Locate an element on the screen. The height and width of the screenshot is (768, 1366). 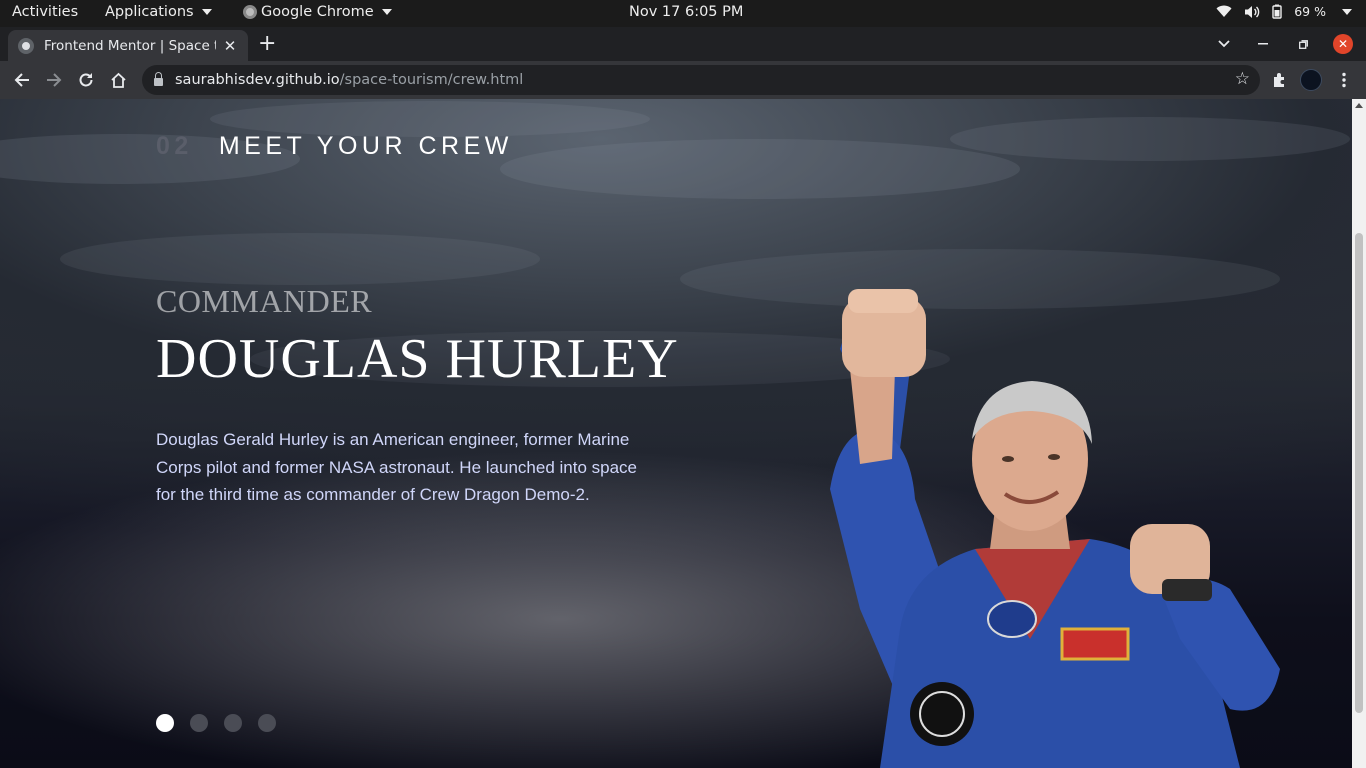
tab-search-button is located at coordinates (1224, 44).